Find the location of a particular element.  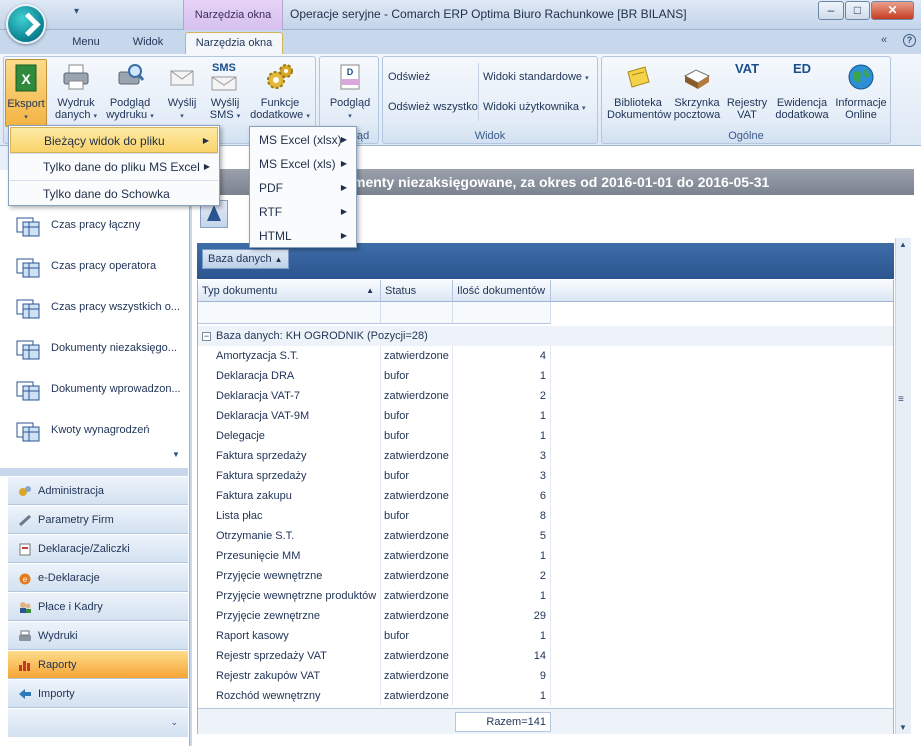

send-sms-button: SMS Wyślij SMS ▾ is located at coordinates (225, 91).